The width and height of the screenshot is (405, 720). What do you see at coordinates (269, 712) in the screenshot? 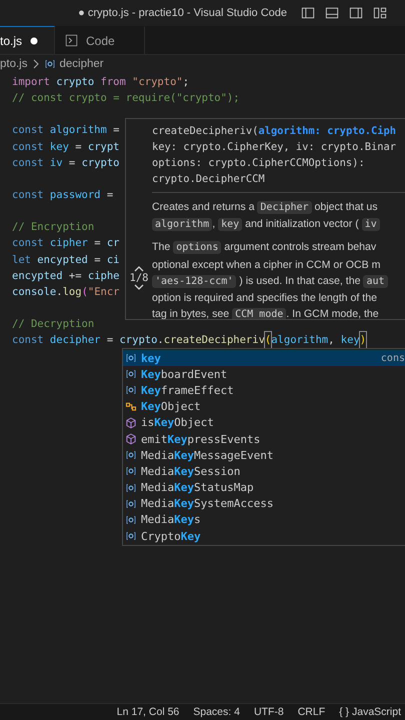
I see `status-item: UTF-8` at bounding box center [269, 712].